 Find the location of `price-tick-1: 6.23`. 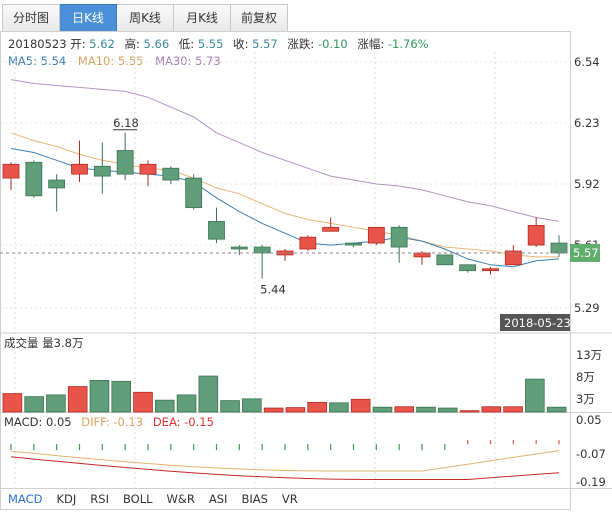

price-tick-1: 6.23 is located at coordinates (587, 123).